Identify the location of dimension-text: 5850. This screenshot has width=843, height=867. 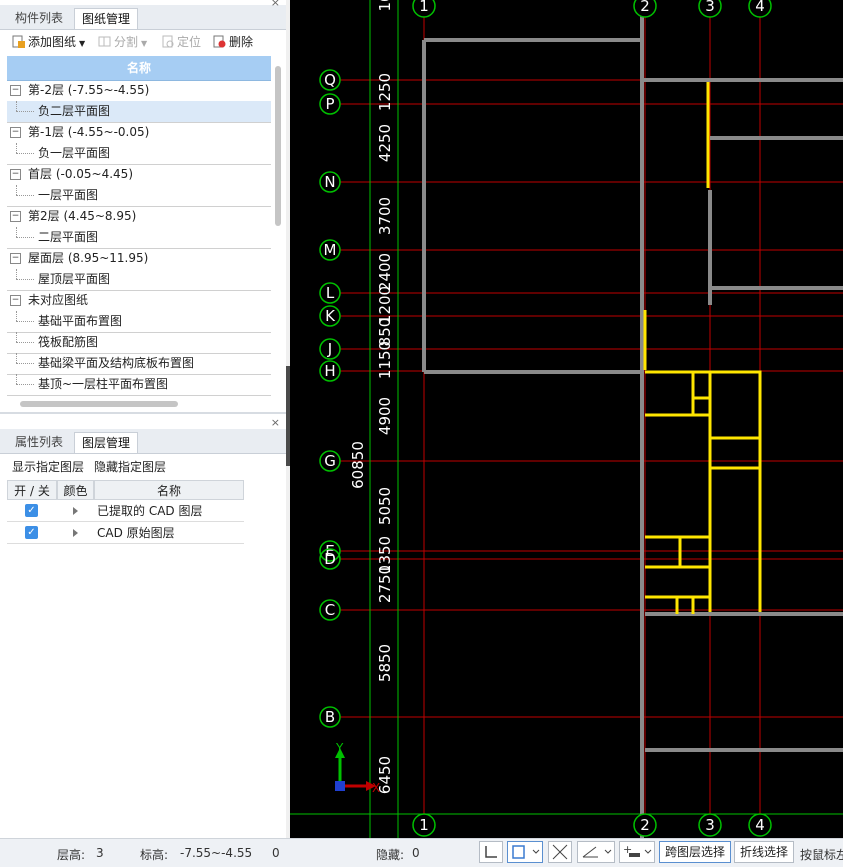
(385, 663).